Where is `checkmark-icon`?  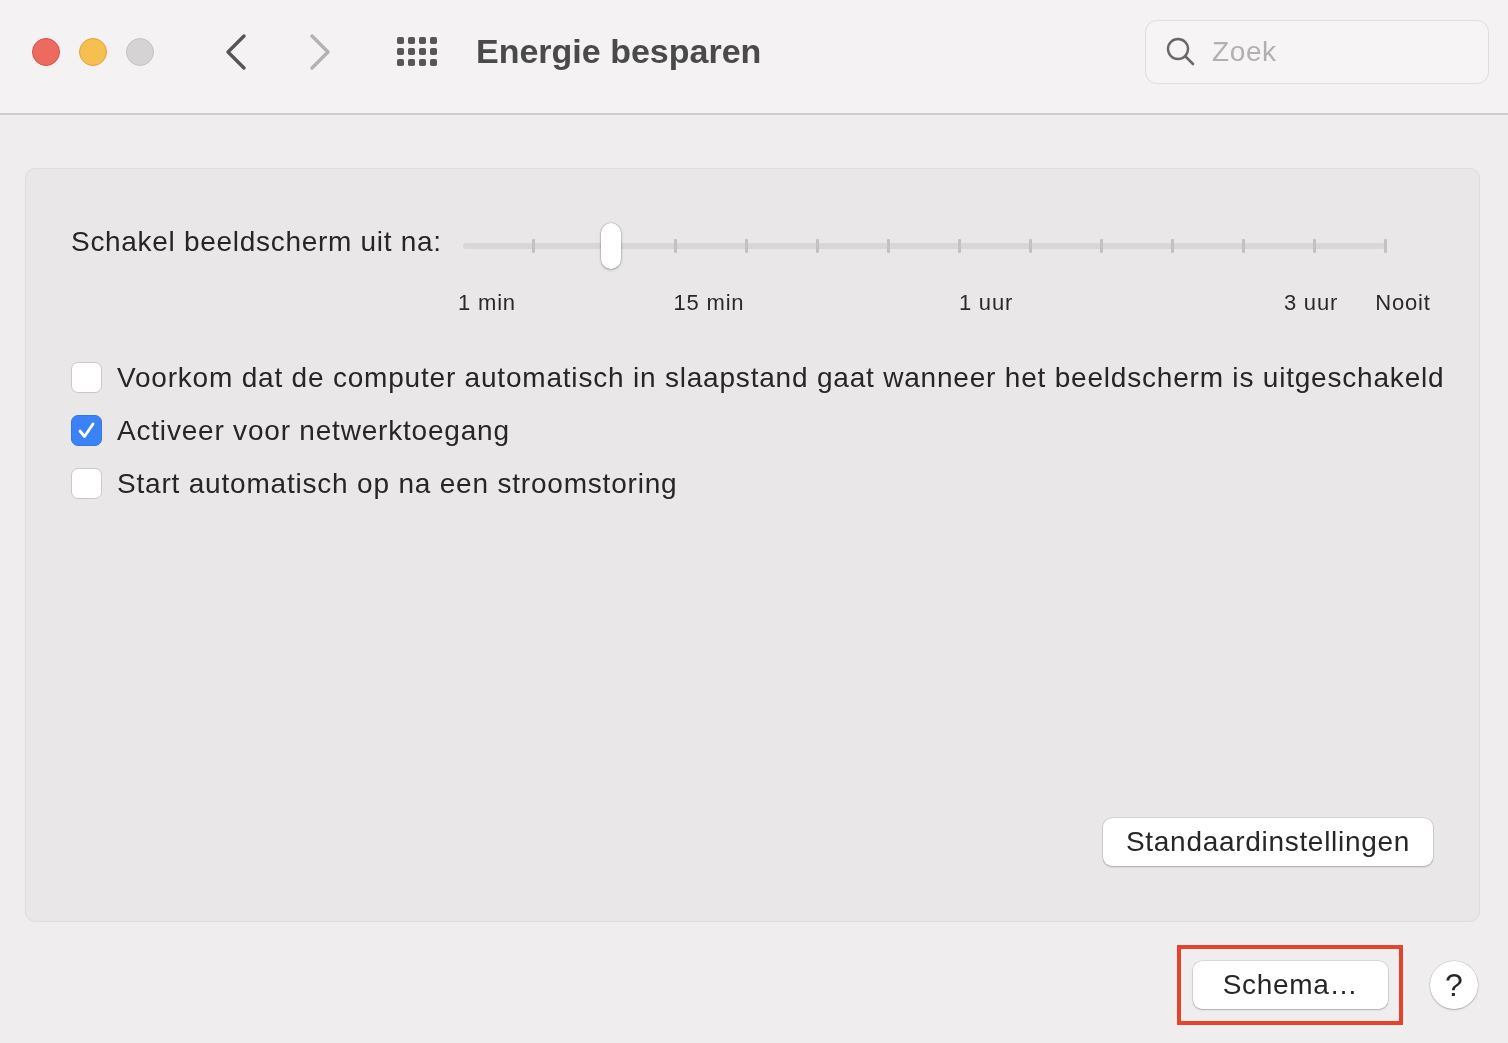
checkmark-icon is located at coordinates (86, 430).